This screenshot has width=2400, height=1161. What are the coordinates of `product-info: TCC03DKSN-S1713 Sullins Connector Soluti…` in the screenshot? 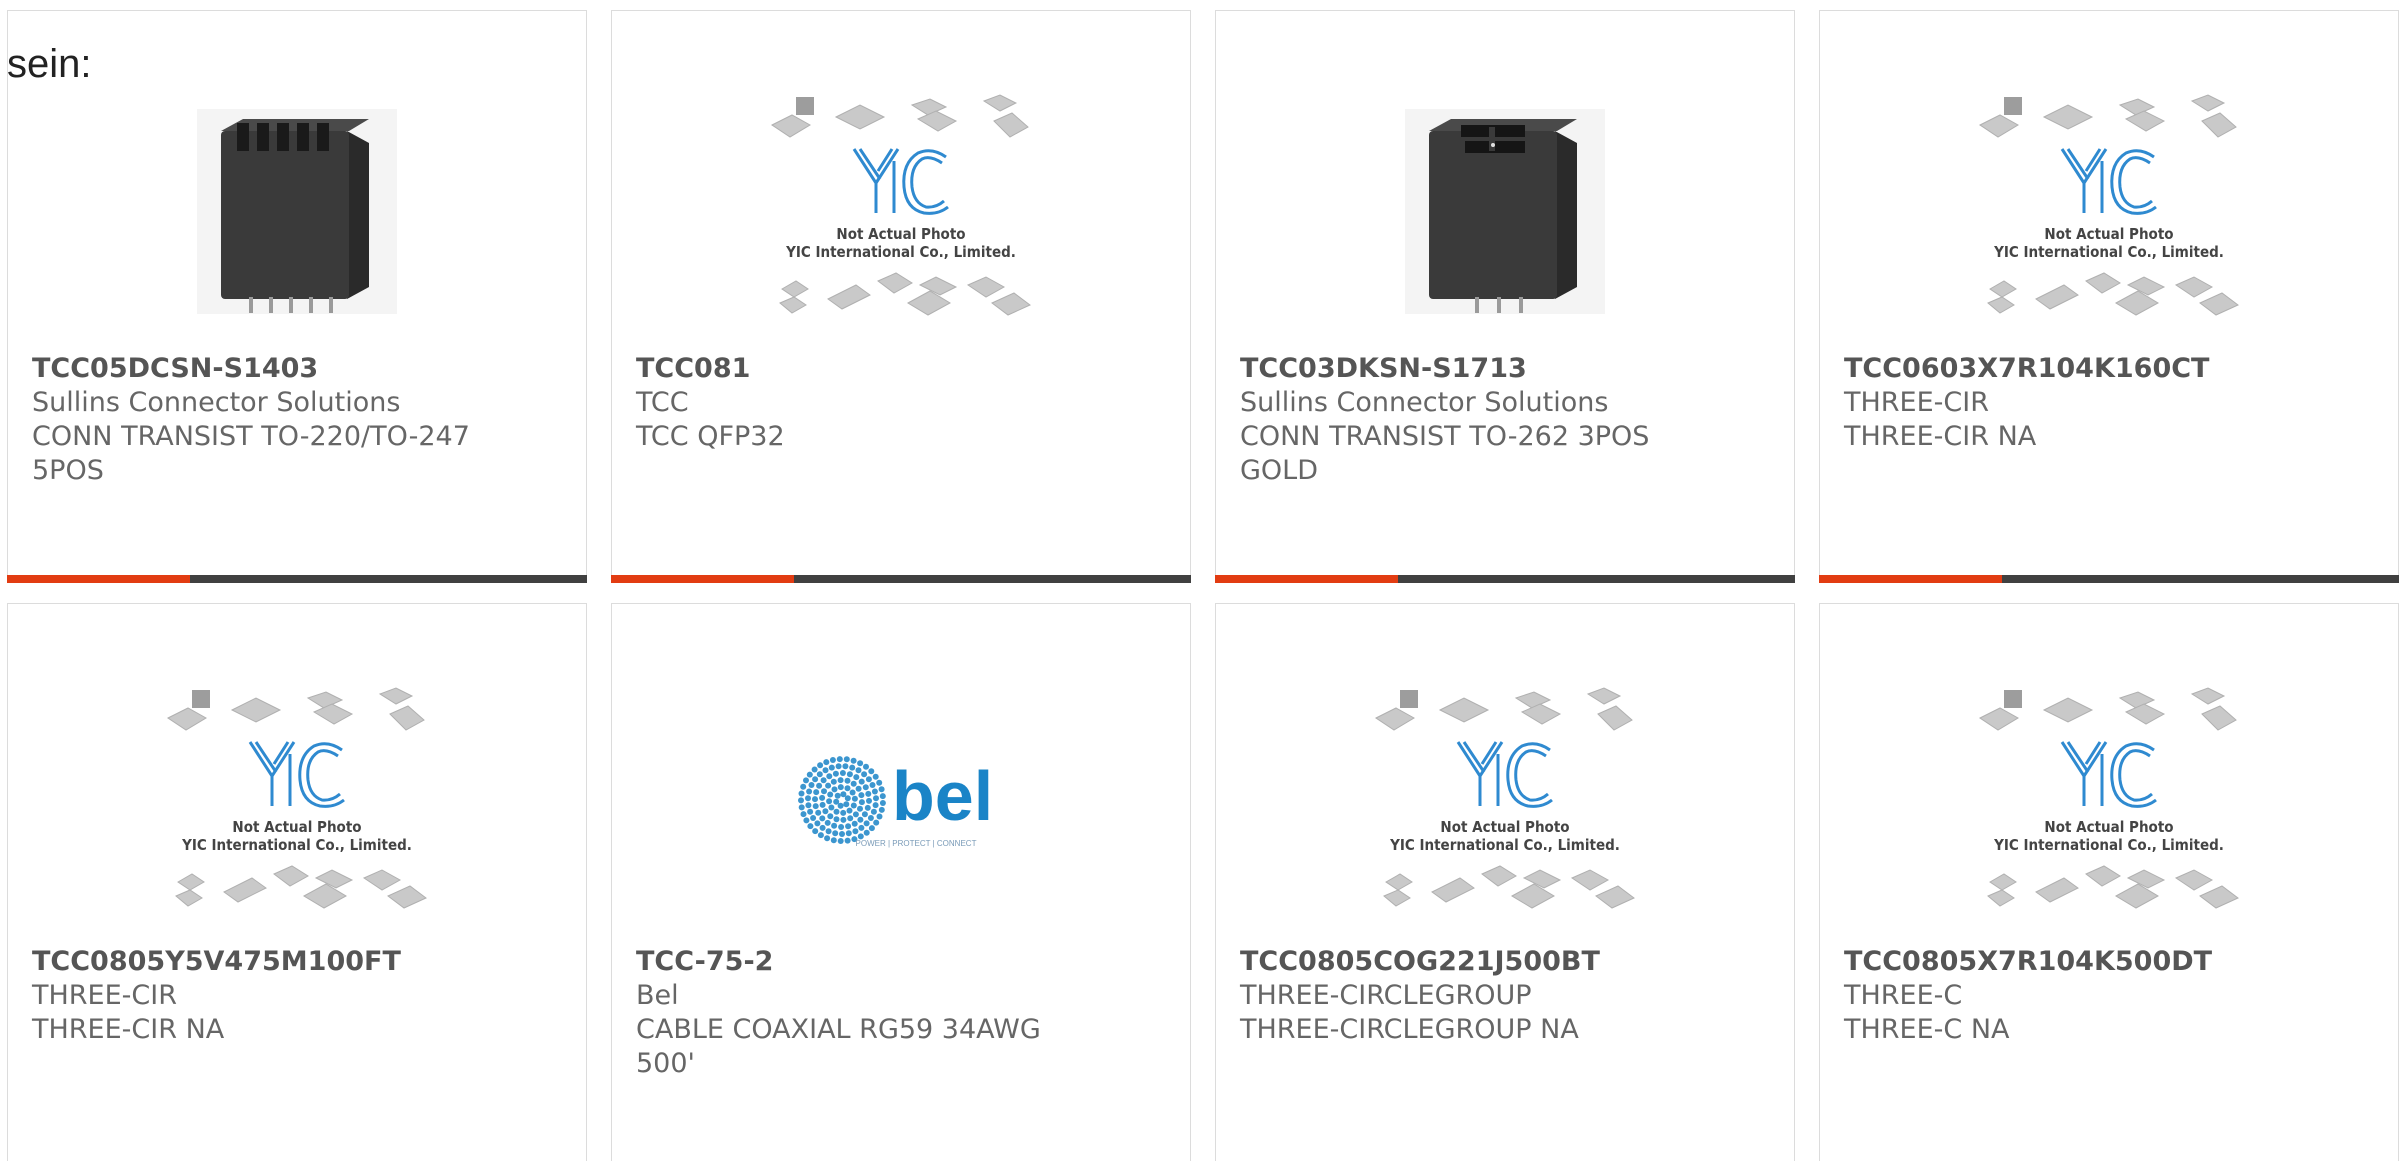 It's located at (1460, 420).